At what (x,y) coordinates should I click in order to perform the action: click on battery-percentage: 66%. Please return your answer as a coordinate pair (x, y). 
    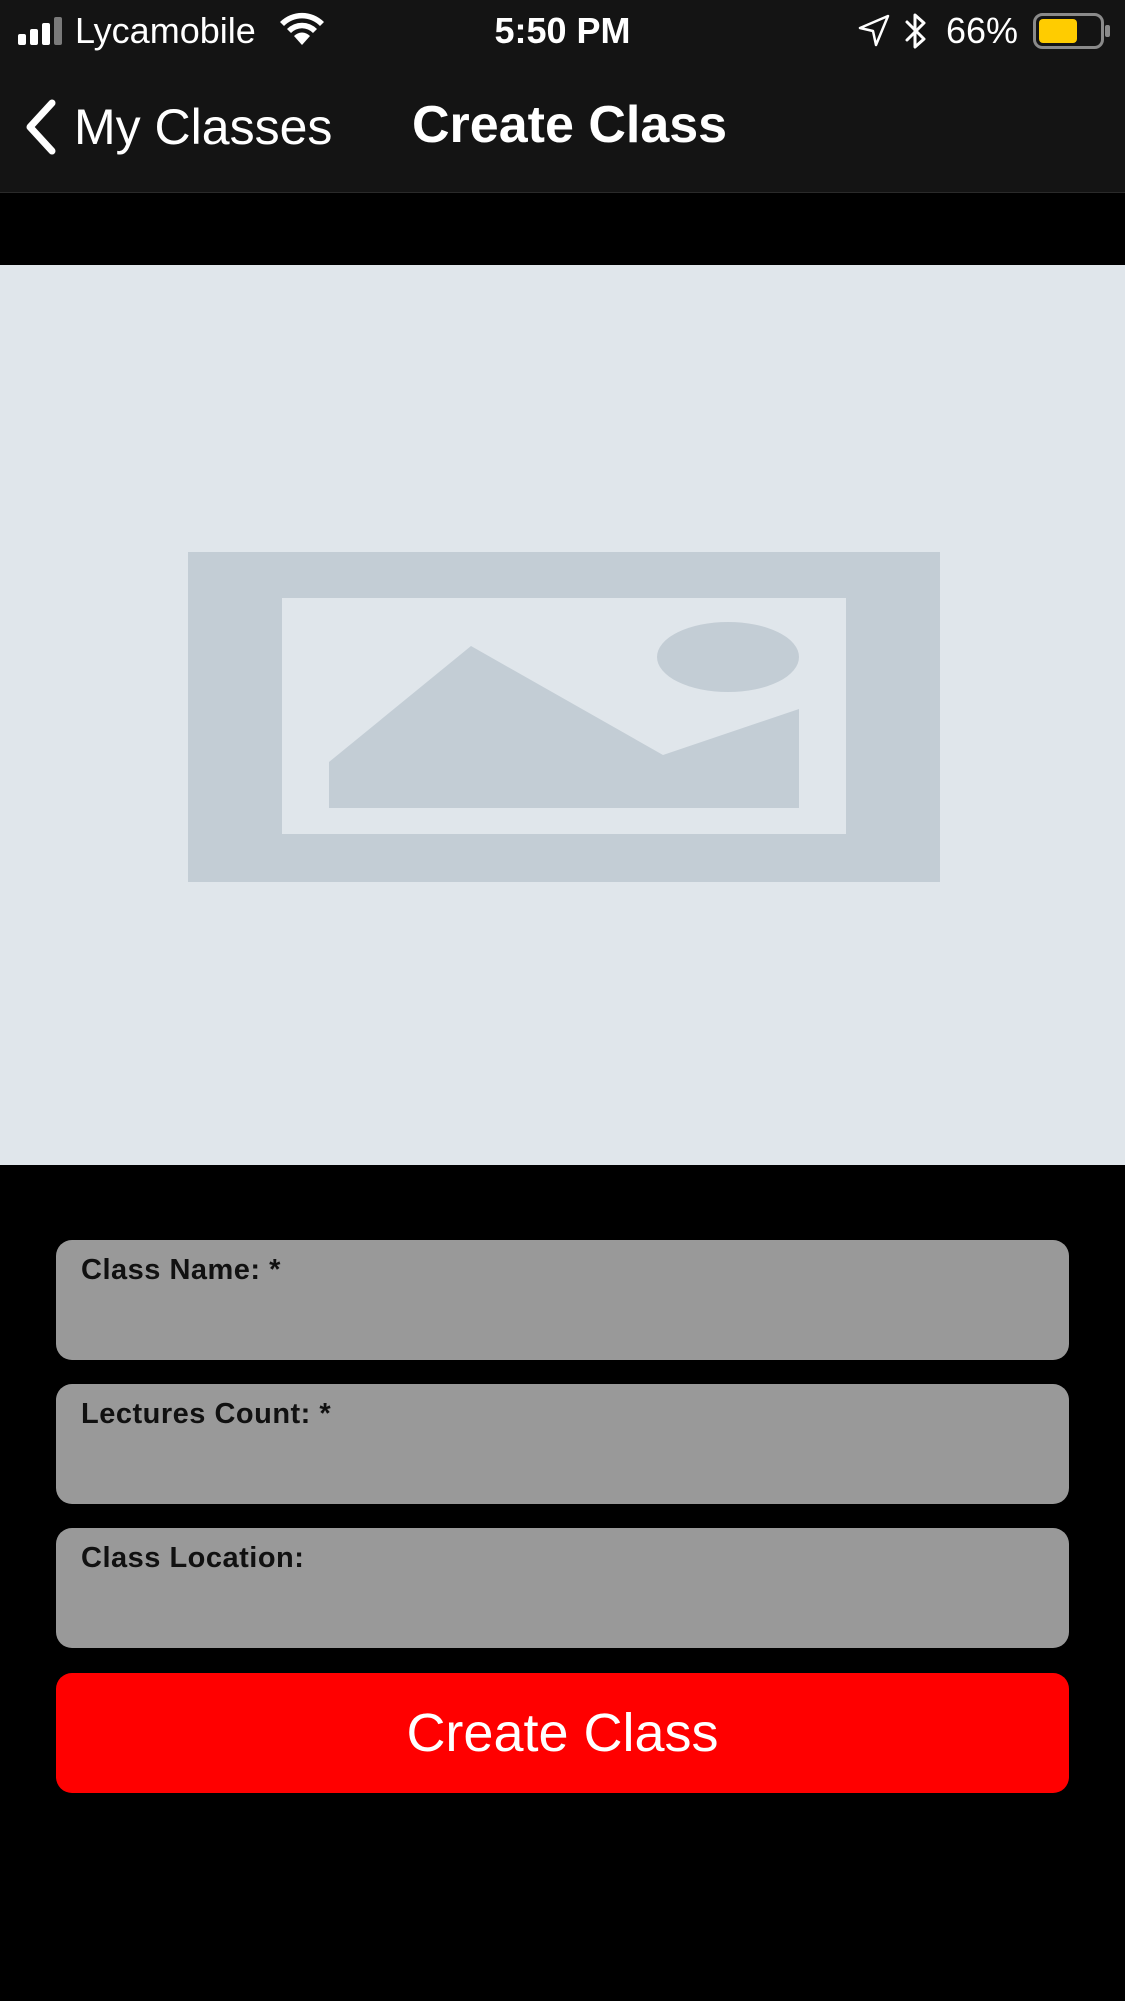
    Looking at the image, I should click on (982, 30).